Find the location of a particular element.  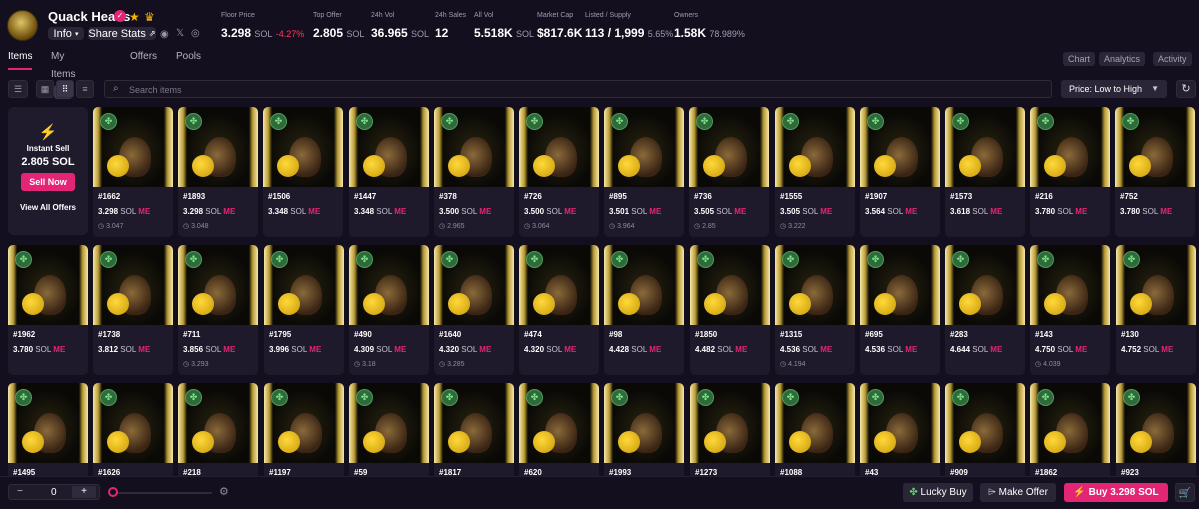

sort-dropdown: Price: Low to High ▼ is located at coordinates (1114, 89).